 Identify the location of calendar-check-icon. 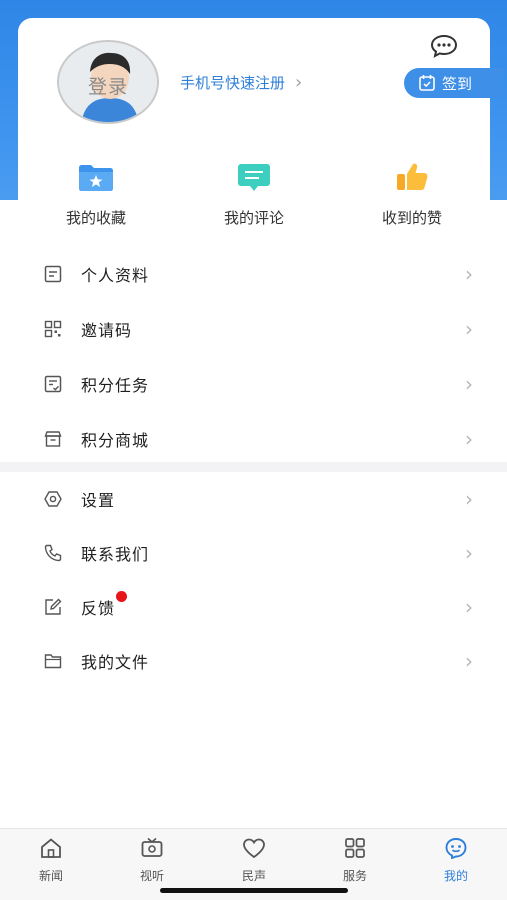
(427, 83).